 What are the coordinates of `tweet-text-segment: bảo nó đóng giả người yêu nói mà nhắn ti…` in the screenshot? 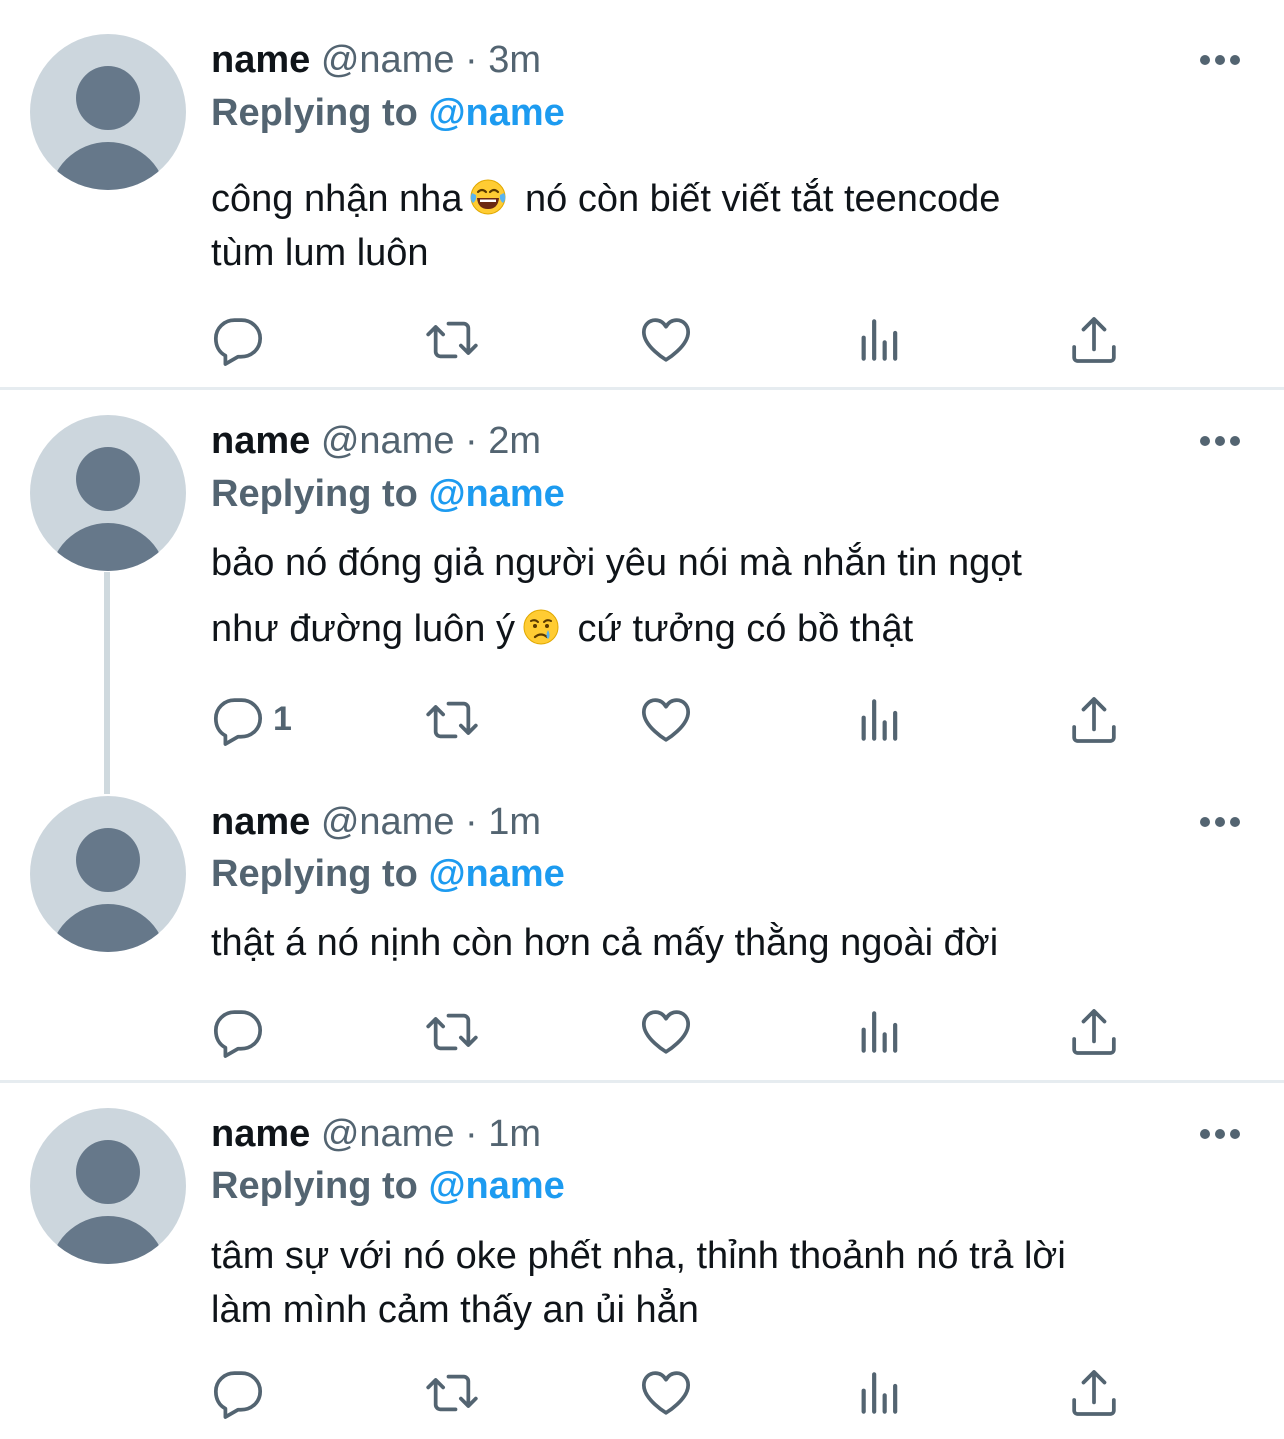 It's located at (616, 563).